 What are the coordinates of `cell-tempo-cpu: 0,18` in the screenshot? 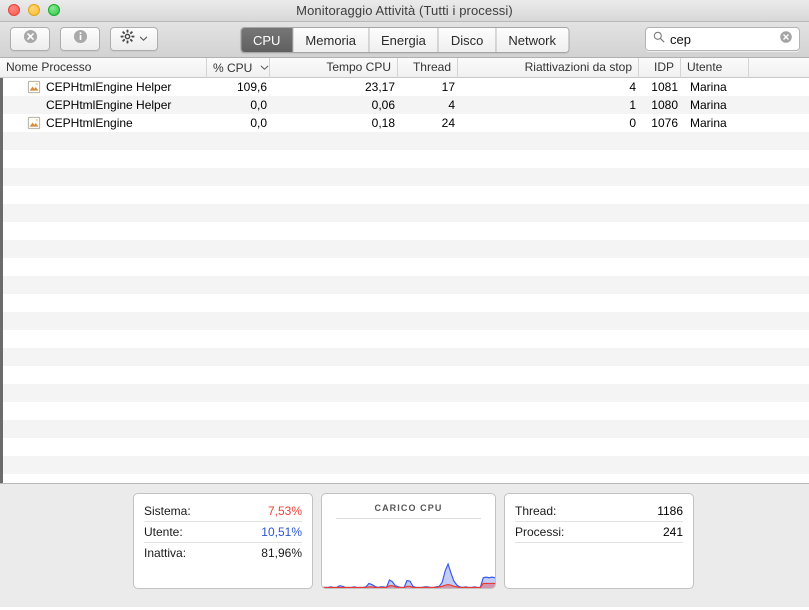 It's located at (383, 123).